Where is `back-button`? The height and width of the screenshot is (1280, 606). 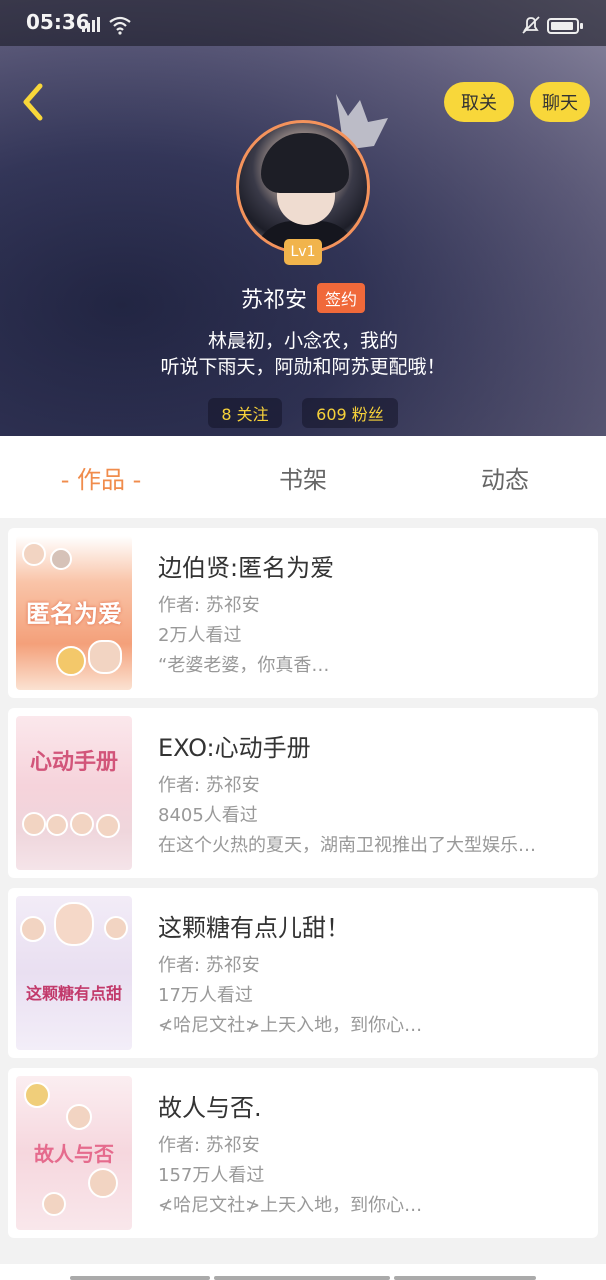
back-button is located at coordinates (34, 102).